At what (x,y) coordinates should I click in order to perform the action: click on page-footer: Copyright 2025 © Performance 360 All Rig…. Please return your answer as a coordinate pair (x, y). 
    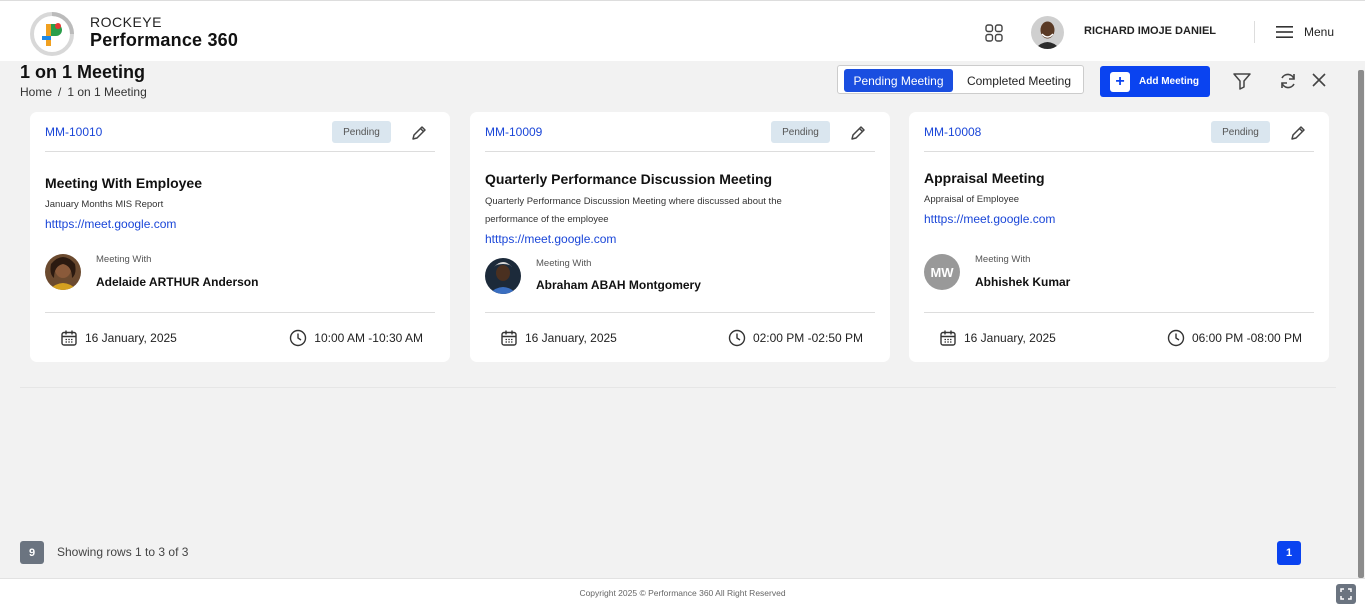
    Looking at the image, I should click on (682, 593).